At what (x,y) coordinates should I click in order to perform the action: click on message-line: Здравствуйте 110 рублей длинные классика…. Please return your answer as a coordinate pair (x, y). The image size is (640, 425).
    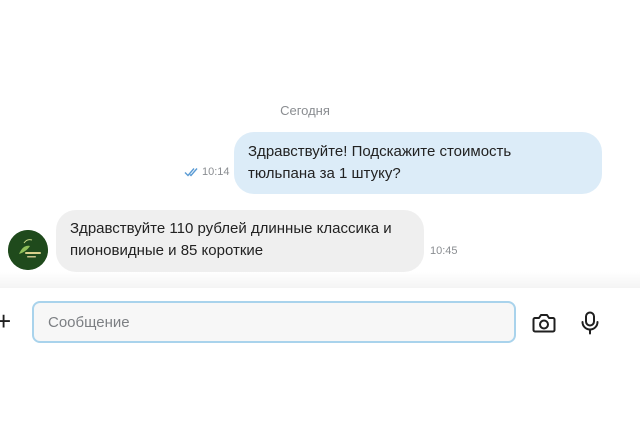
    Looking at the image, I should click on (231, 228).